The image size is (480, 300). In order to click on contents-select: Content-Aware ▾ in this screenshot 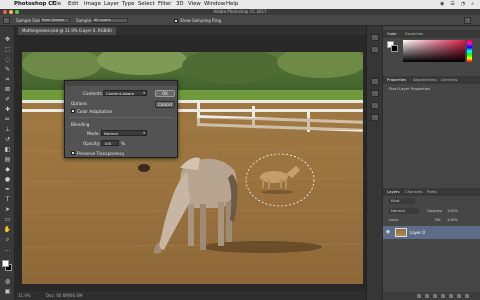, I will do `click(125, 93)`.